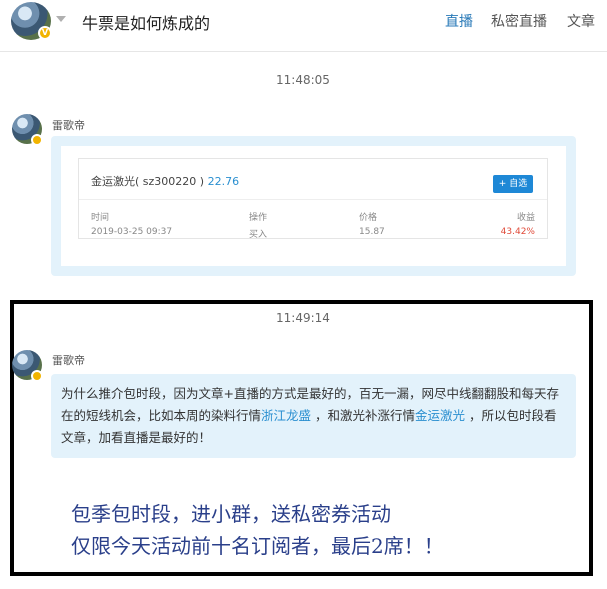 The image size is (607, 589). Describe the element at coordinates (525, 218) in the screenshot. I see `column-header-profit: 收益` at that location.